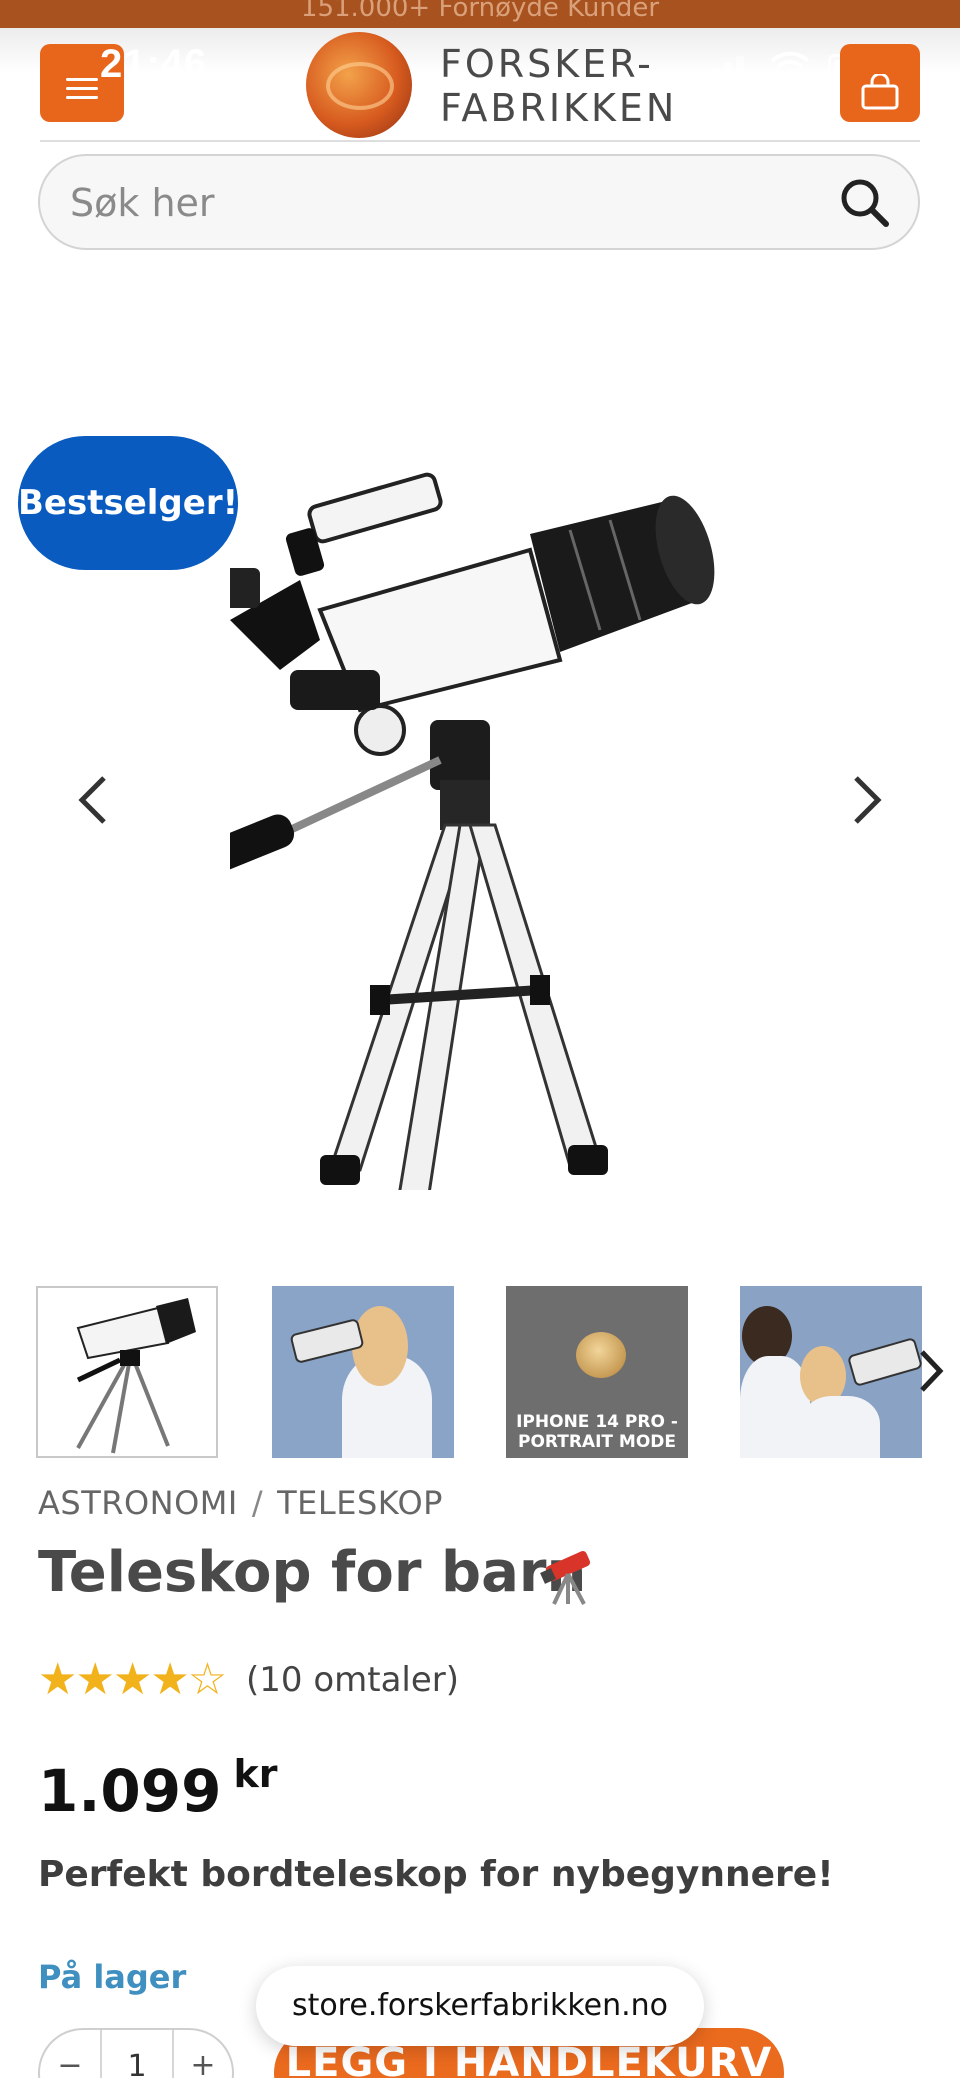  I want to click on search-bar, so click(479, 202).